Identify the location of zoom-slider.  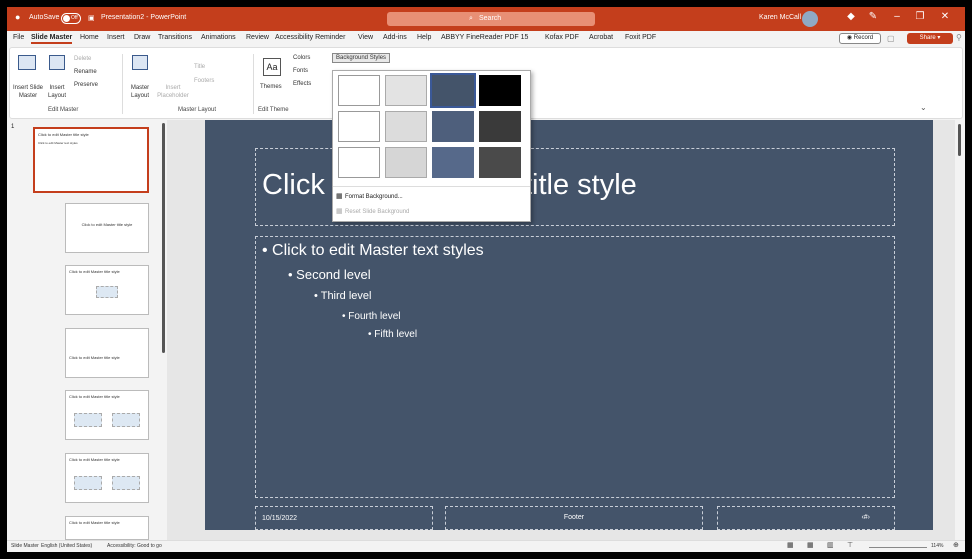
(898, 547).